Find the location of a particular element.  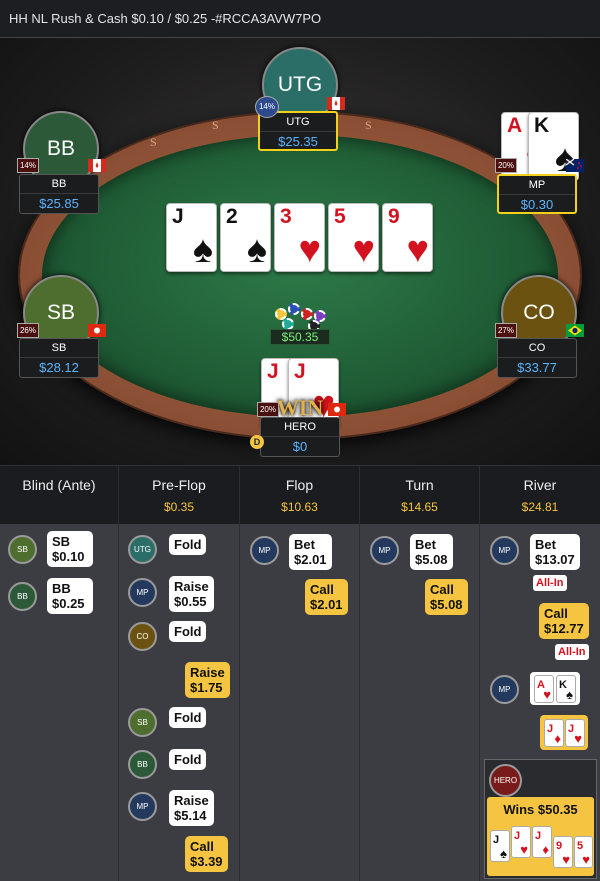

best-hand-card: J ♥ is located at coordinates (521, 842).